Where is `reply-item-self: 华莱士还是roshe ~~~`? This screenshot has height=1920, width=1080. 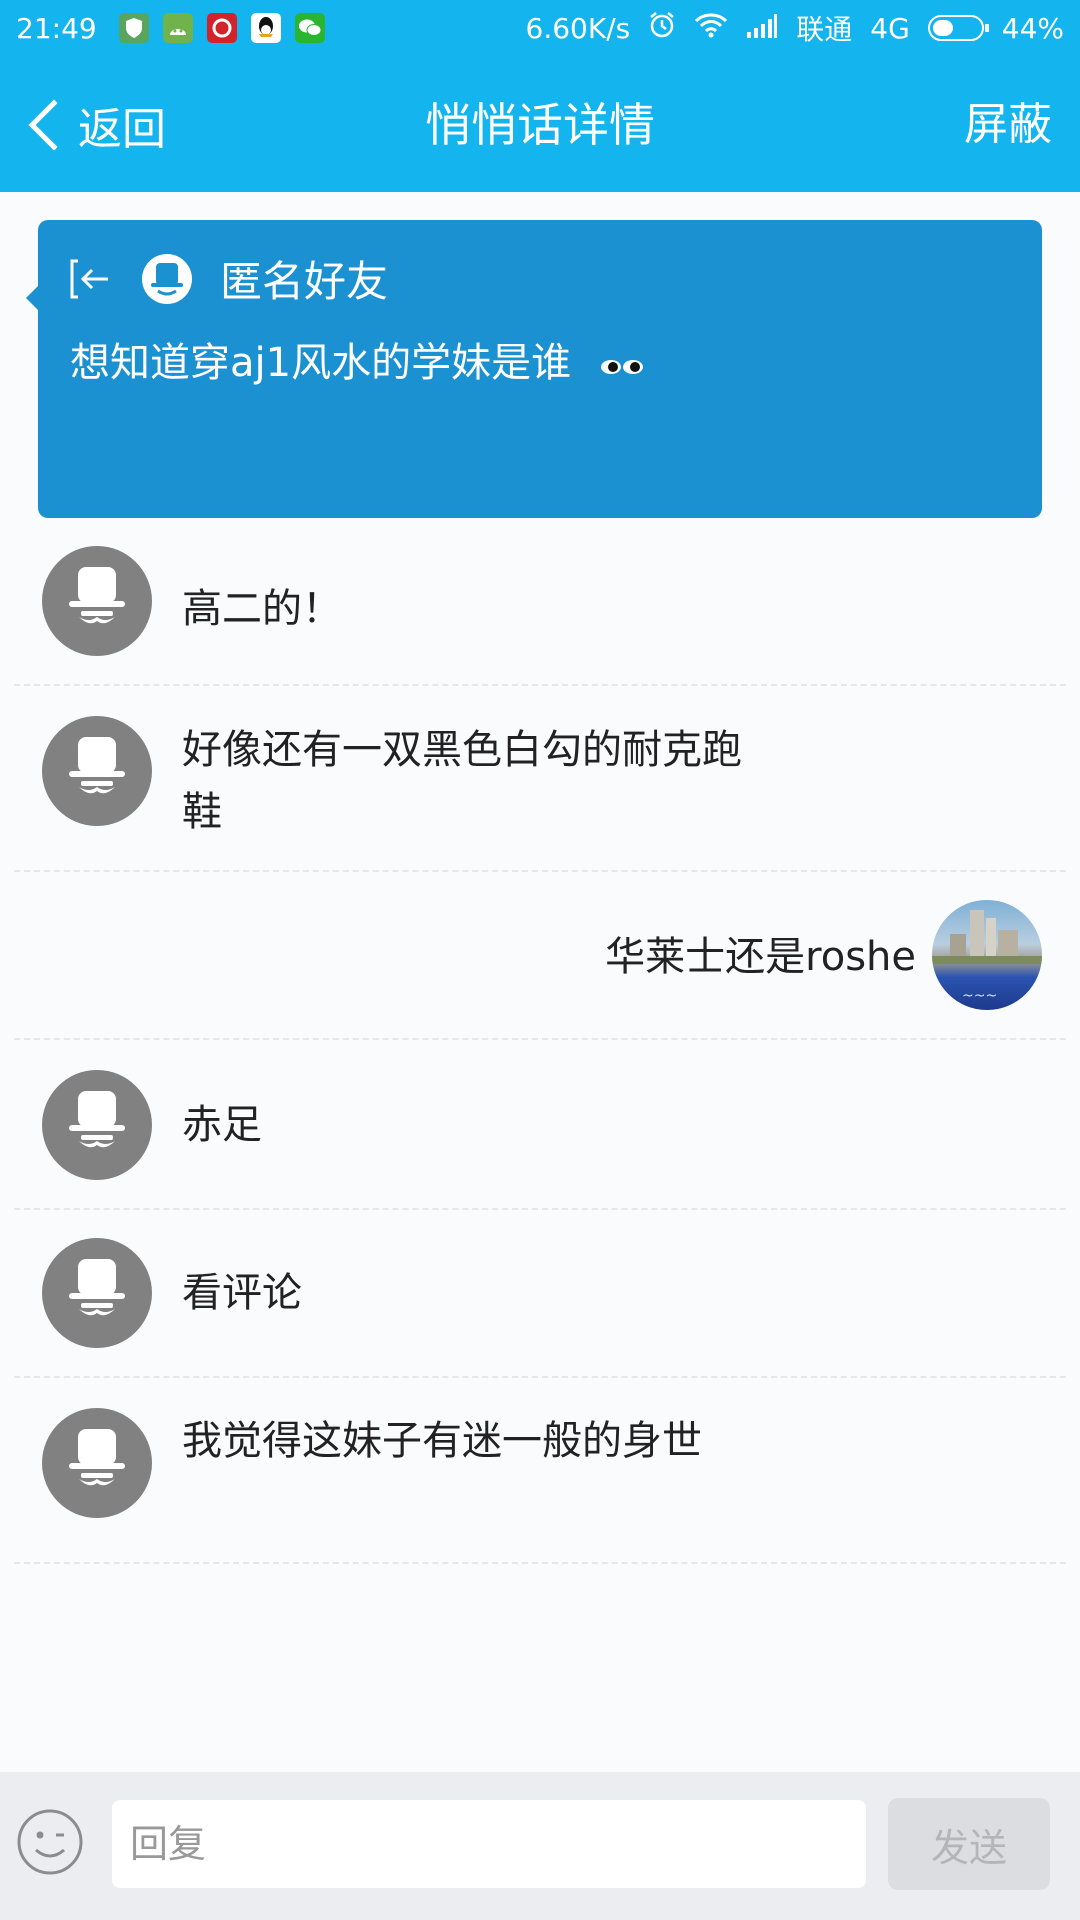 reply-item-self: 华莱士还是roshe ~~~ is located at coordinates (540, 956).